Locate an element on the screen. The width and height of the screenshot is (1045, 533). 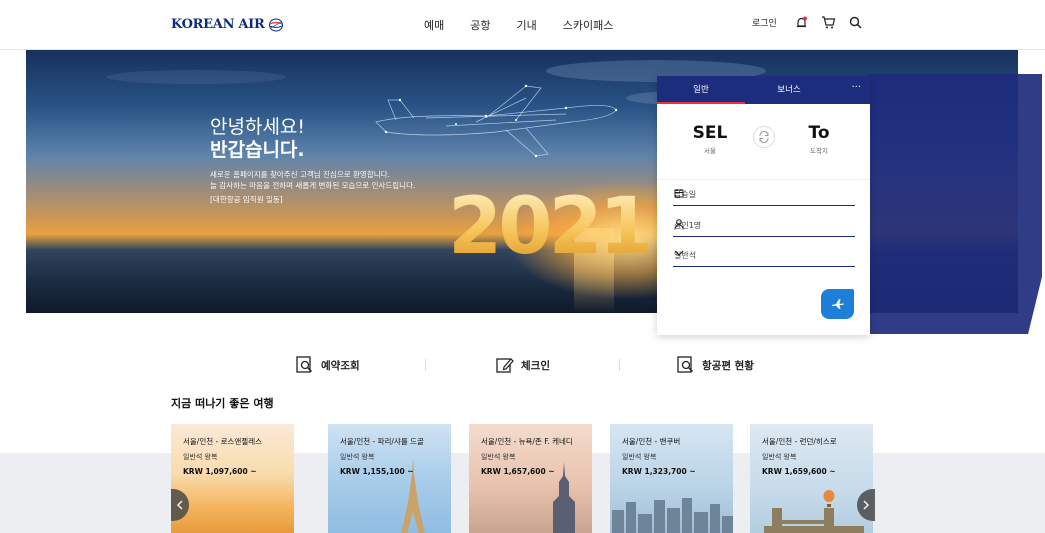
person-icon is located at coordinates (763, 224).